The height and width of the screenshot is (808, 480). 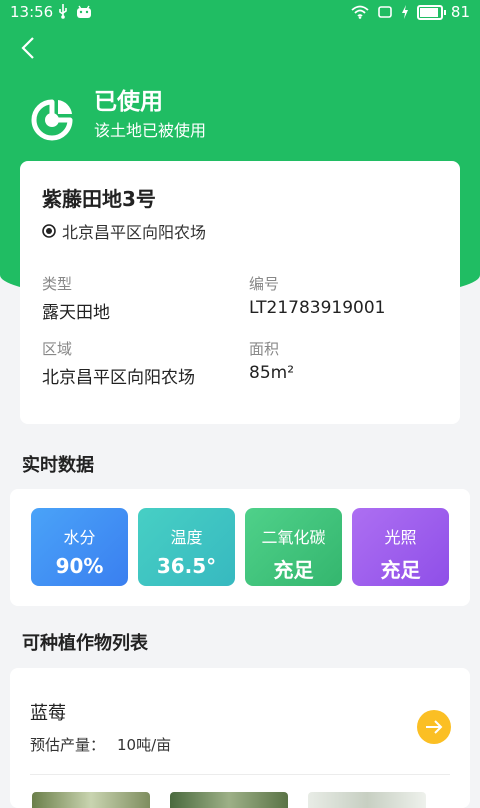 What do you see at coordinates (134, 232) in the screenshot?
I see `field-address-text: 北京昌平区向阳农场` at bounding box center [134, 232].